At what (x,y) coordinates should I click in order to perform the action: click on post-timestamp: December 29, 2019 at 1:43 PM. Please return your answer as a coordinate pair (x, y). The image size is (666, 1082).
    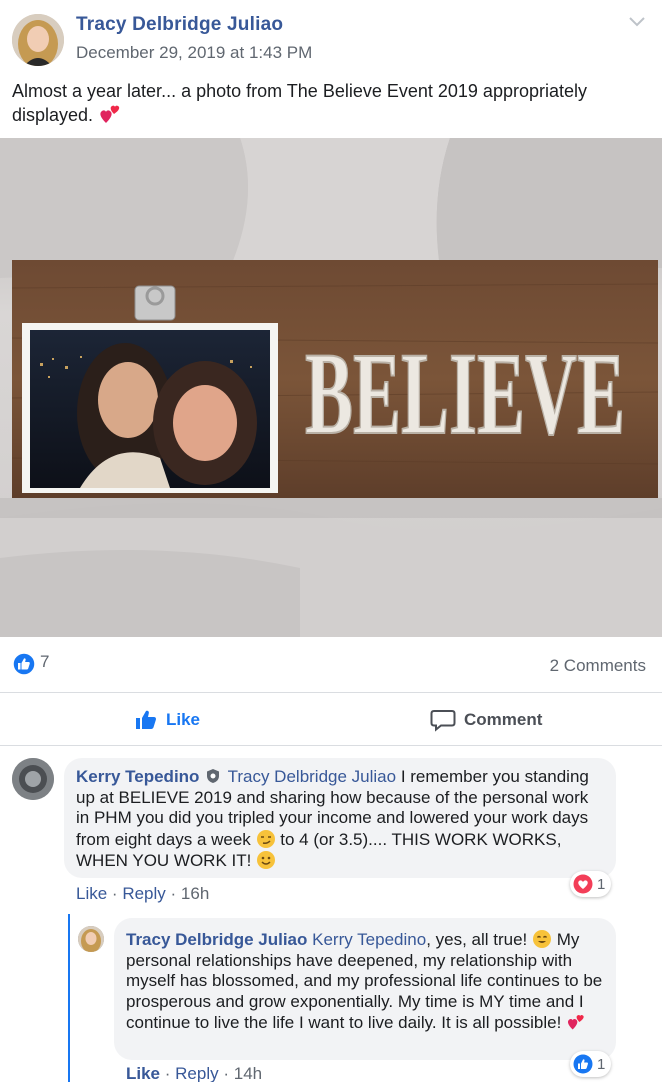
    Looking at the image, I should click on (194, 53).